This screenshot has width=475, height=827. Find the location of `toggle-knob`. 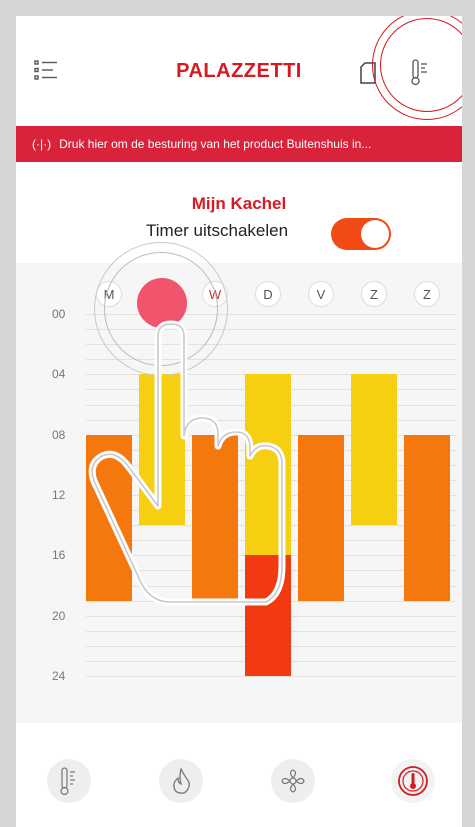

toggle-knob is located at coordinates (375, 234).